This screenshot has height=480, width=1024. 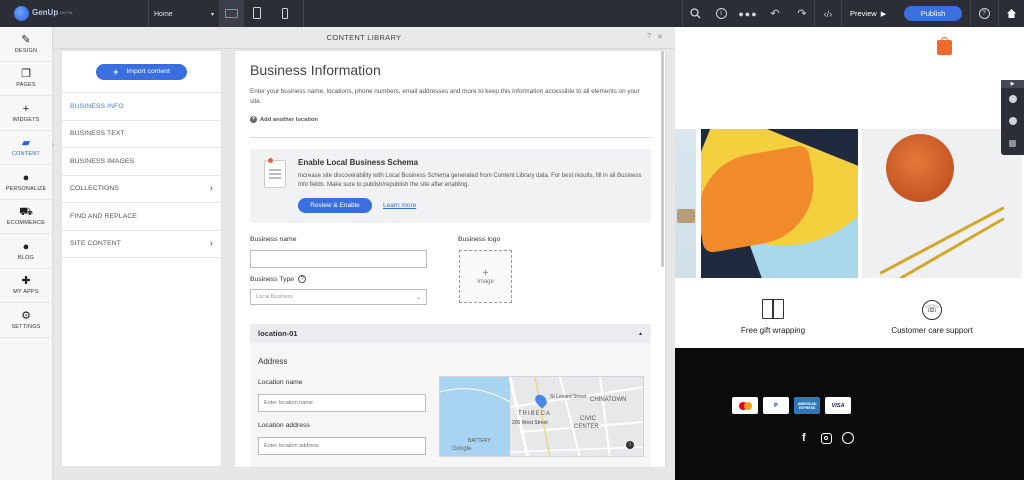 I want to click on scrollbar, so click(x=662, y=159).